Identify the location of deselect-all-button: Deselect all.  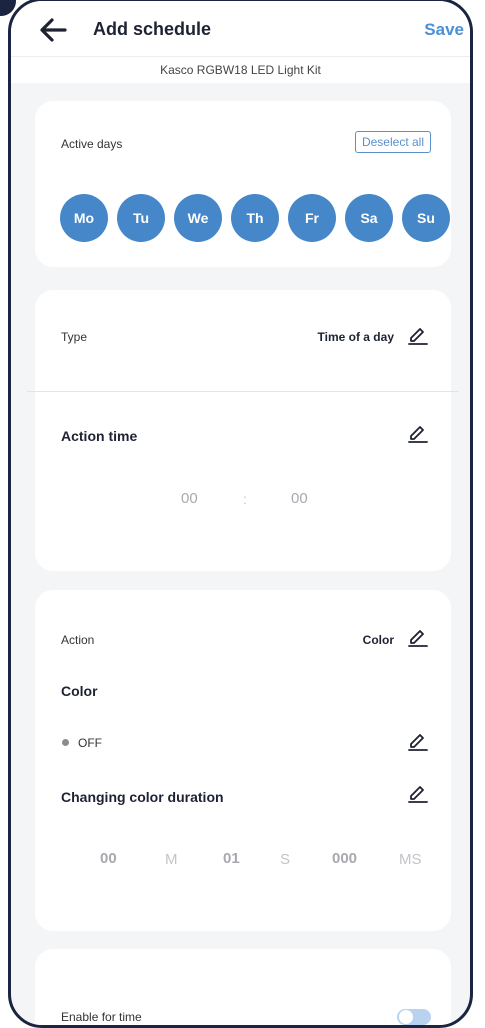
(392, 142).